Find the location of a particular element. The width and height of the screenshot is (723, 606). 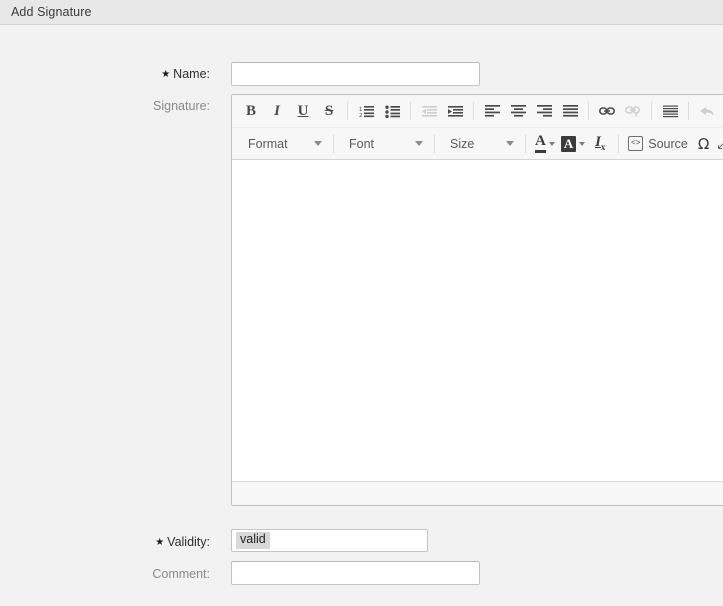

source-button: <> Source is located at coordinates (658, 143).